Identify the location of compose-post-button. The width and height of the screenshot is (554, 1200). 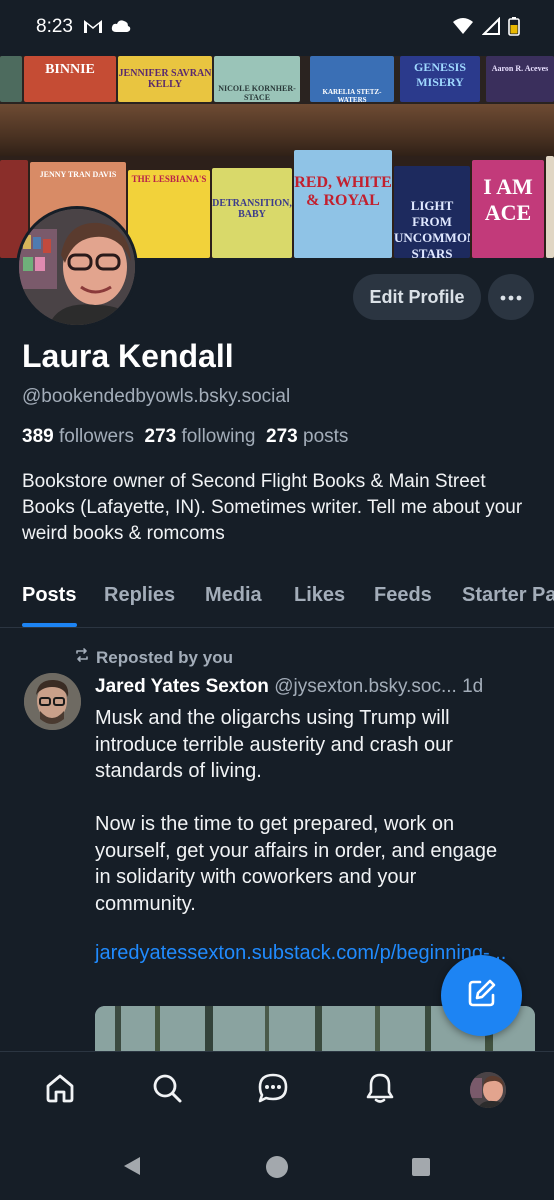
(481, 995).